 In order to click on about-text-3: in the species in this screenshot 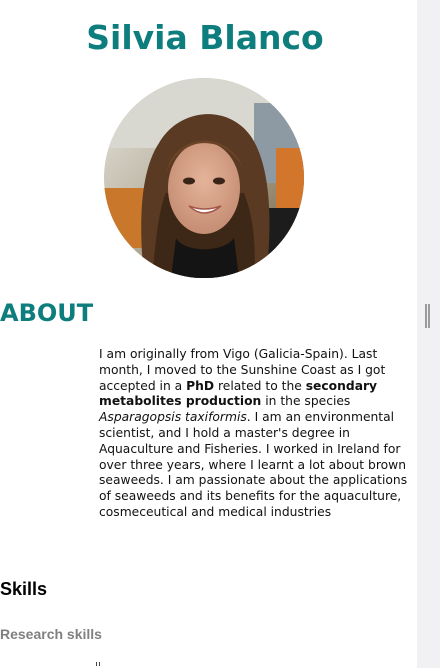, I will do `click(306, 401)`.